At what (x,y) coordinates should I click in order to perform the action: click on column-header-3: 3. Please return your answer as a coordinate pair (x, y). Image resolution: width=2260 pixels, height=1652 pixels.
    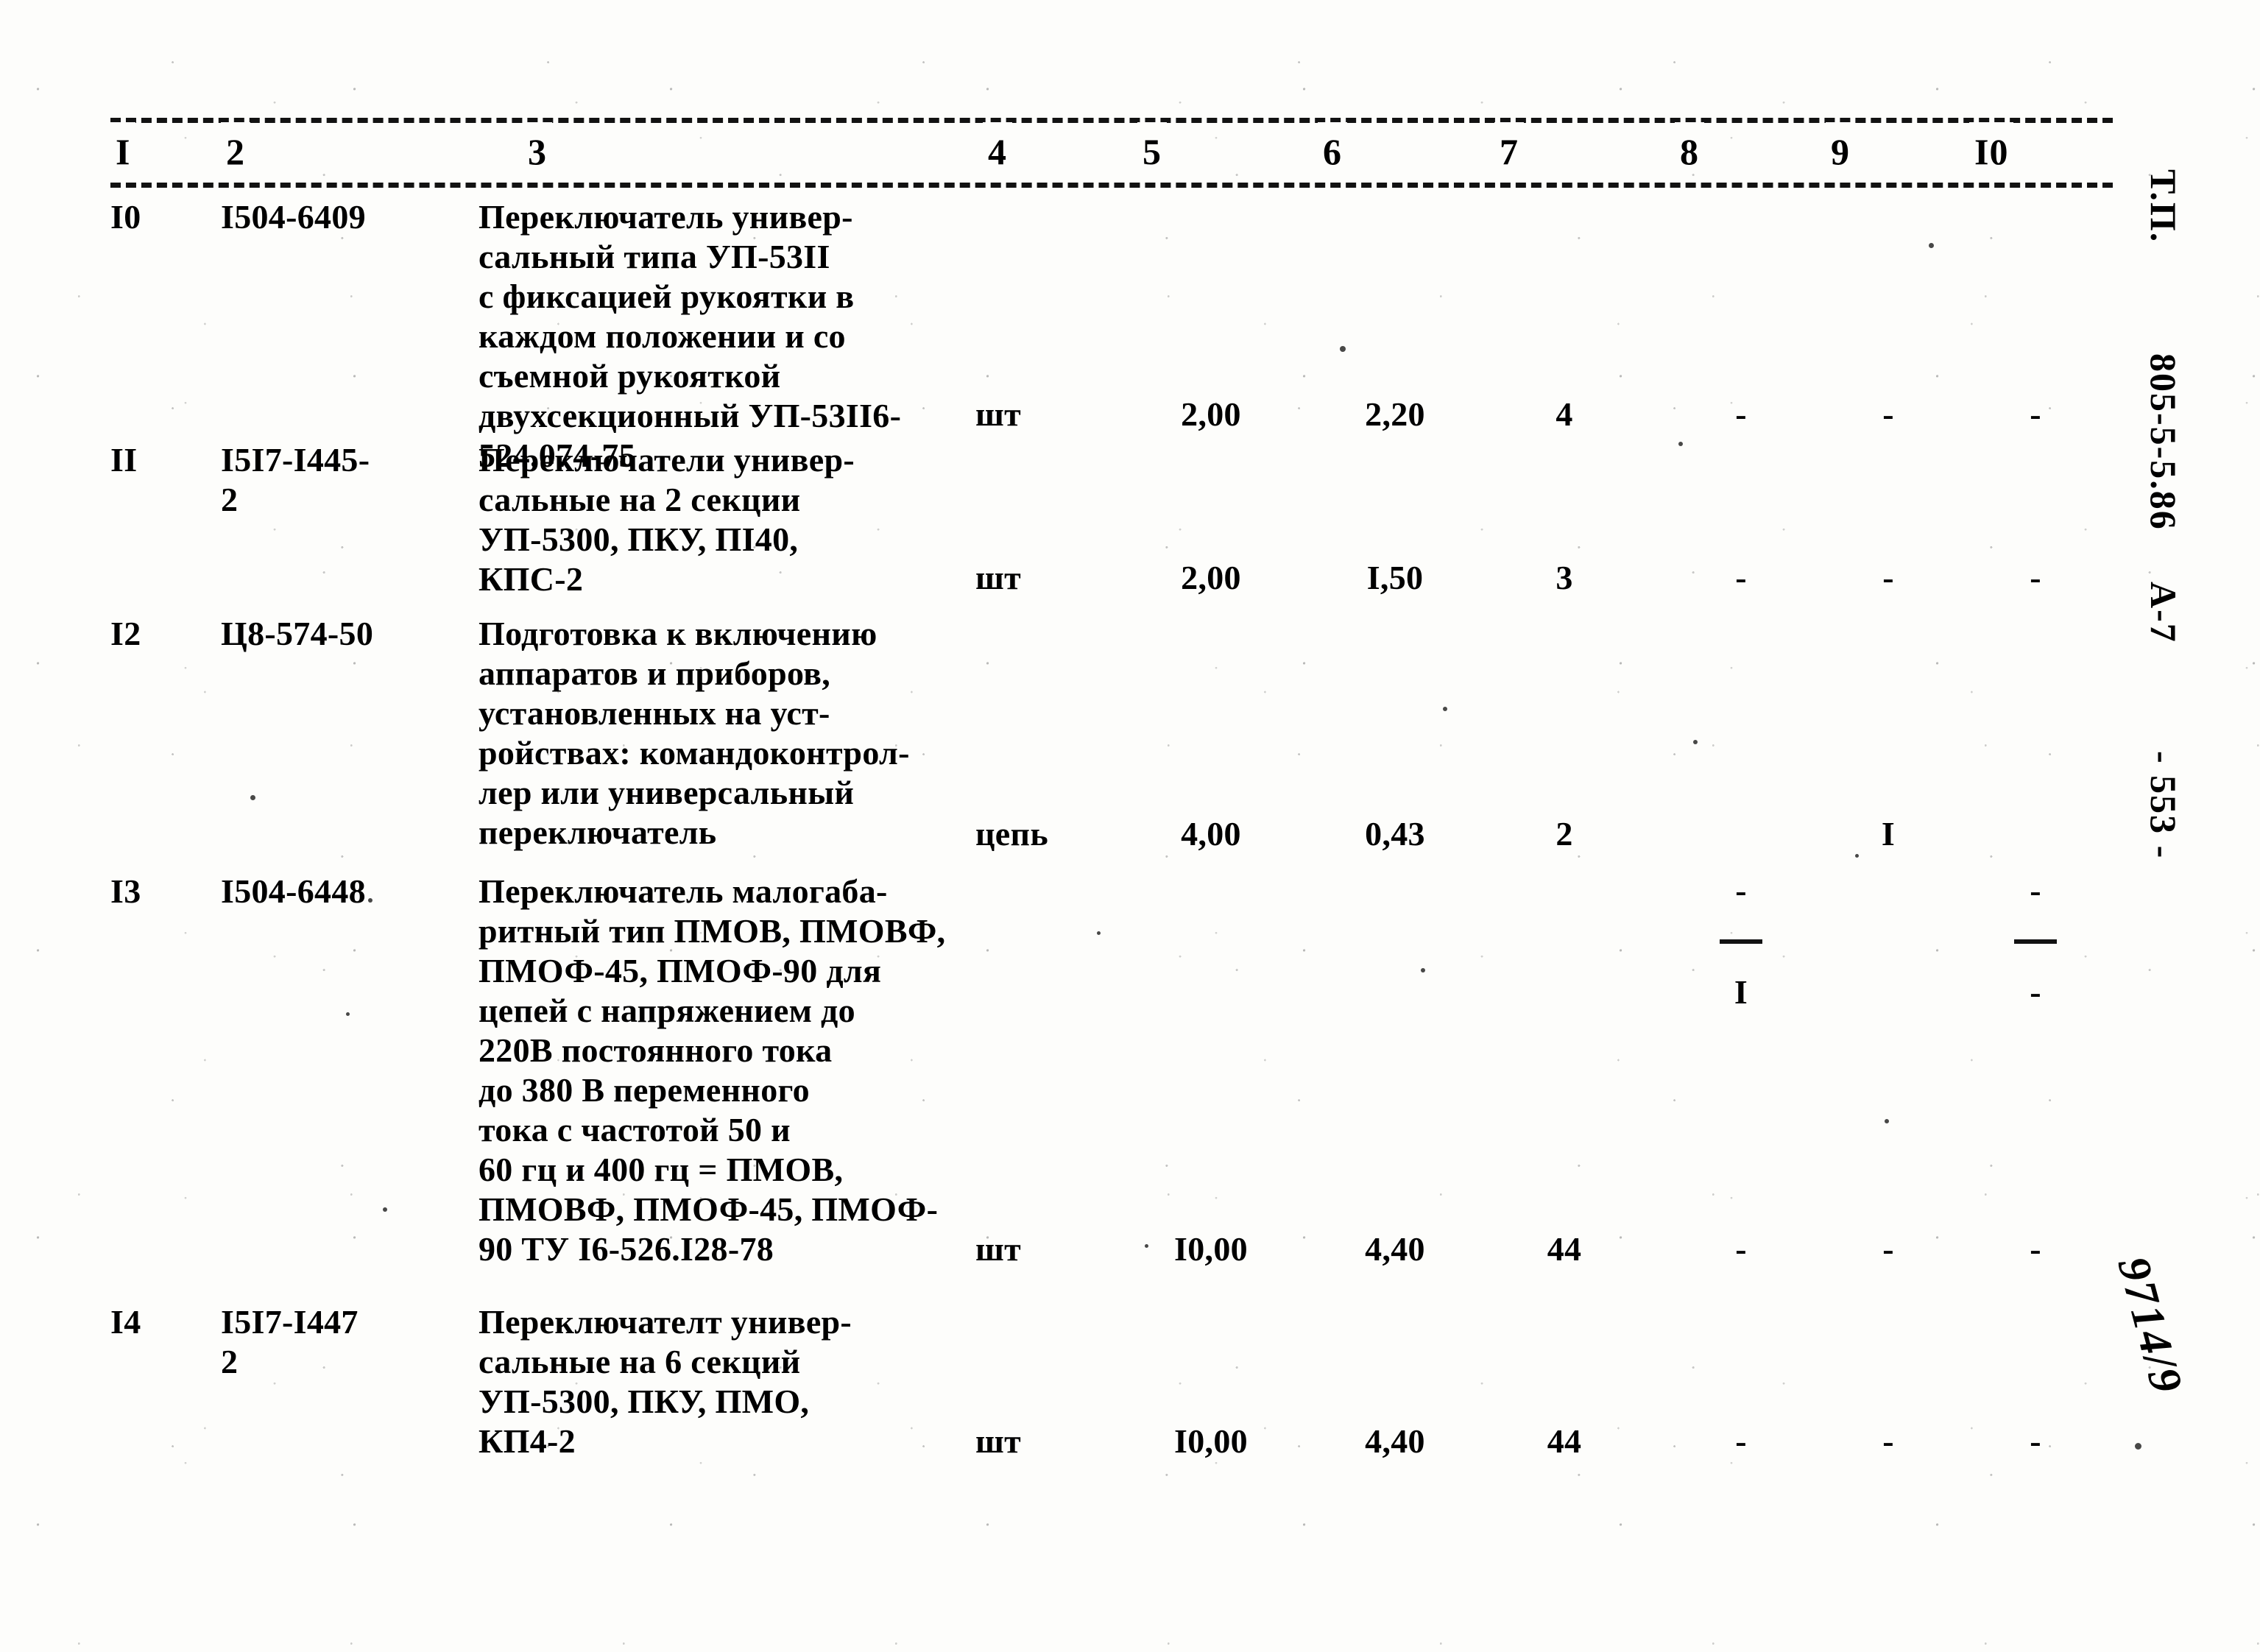
    Looking at the image, I should click on (537, 151).